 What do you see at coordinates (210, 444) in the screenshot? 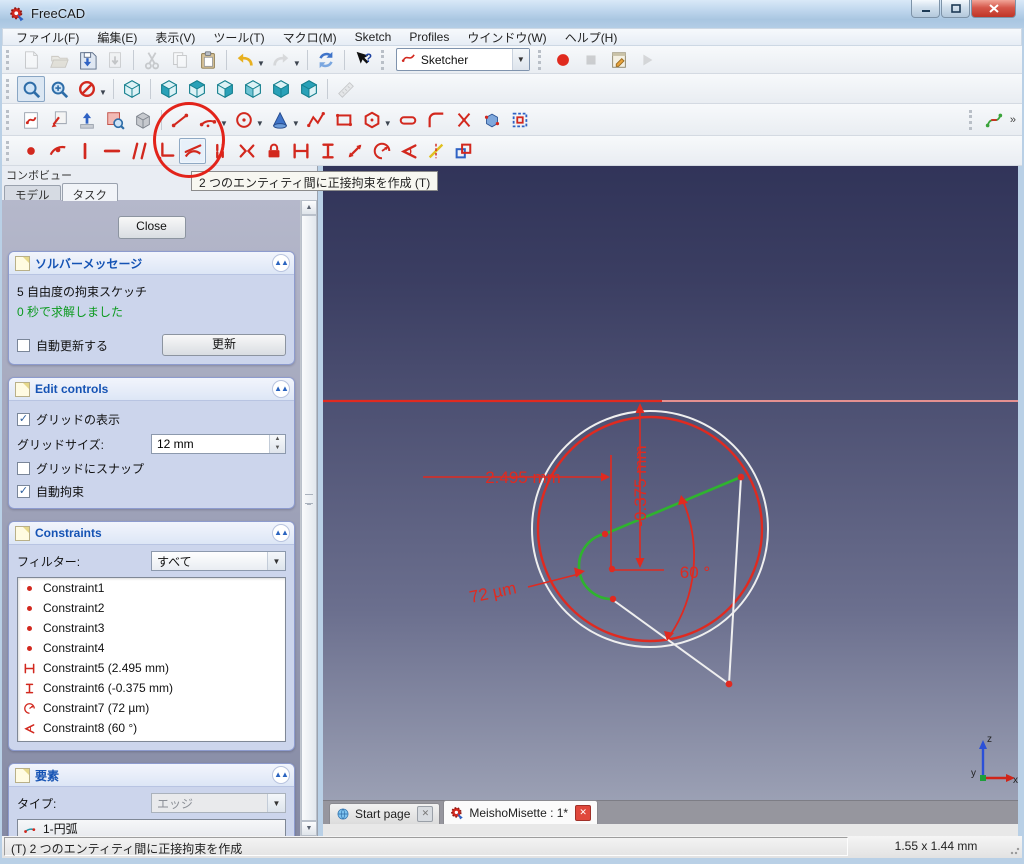
I see `grid-size-input` at bounding box center [210, 444].